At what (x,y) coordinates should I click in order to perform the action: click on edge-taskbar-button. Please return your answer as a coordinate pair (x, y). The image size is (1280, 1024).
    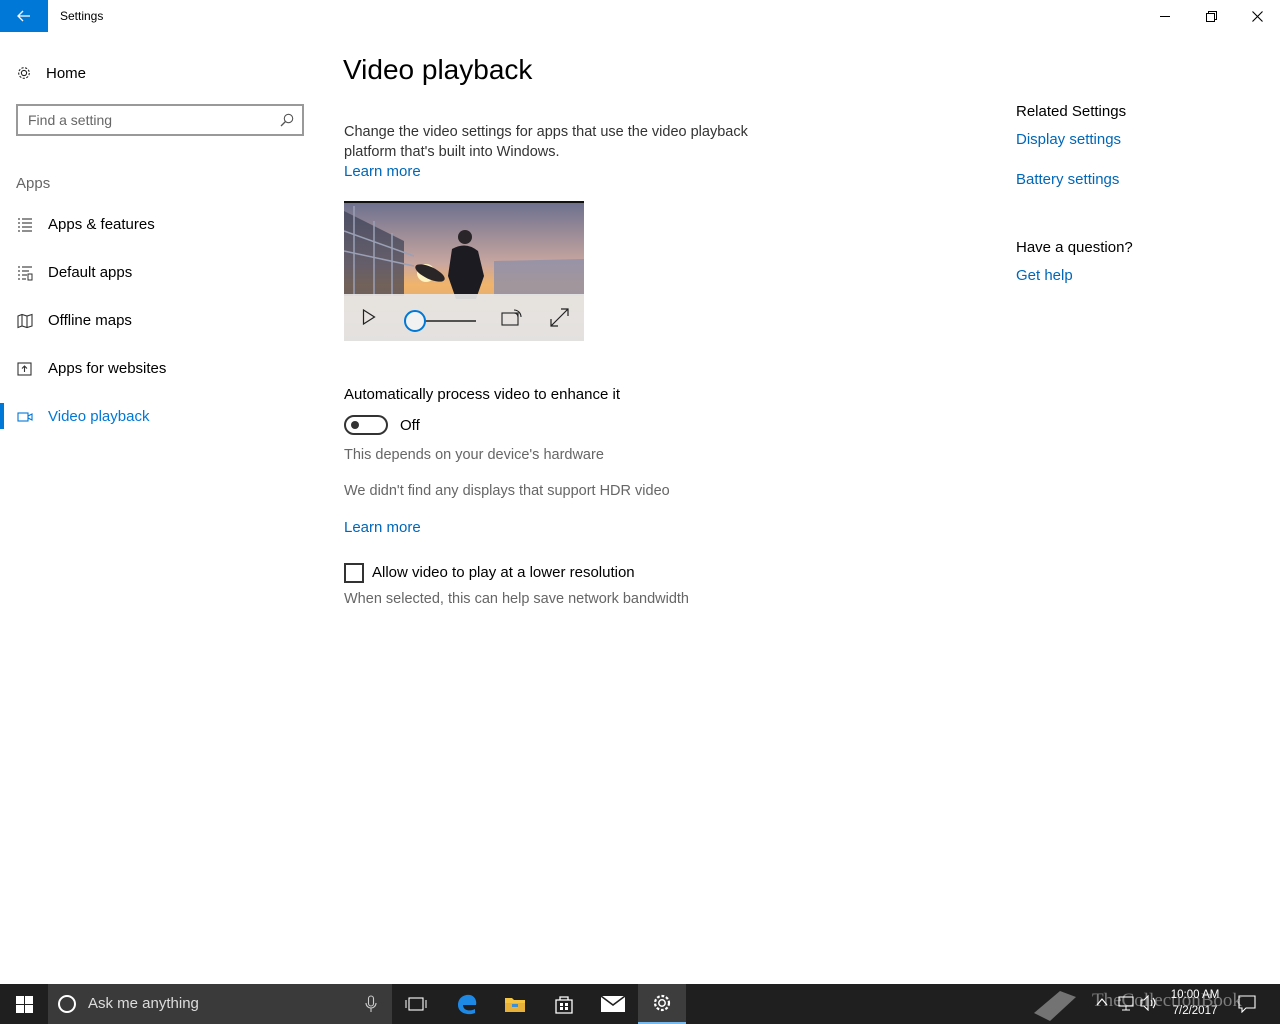
    Looking at the image, I should click on (467, 1004).